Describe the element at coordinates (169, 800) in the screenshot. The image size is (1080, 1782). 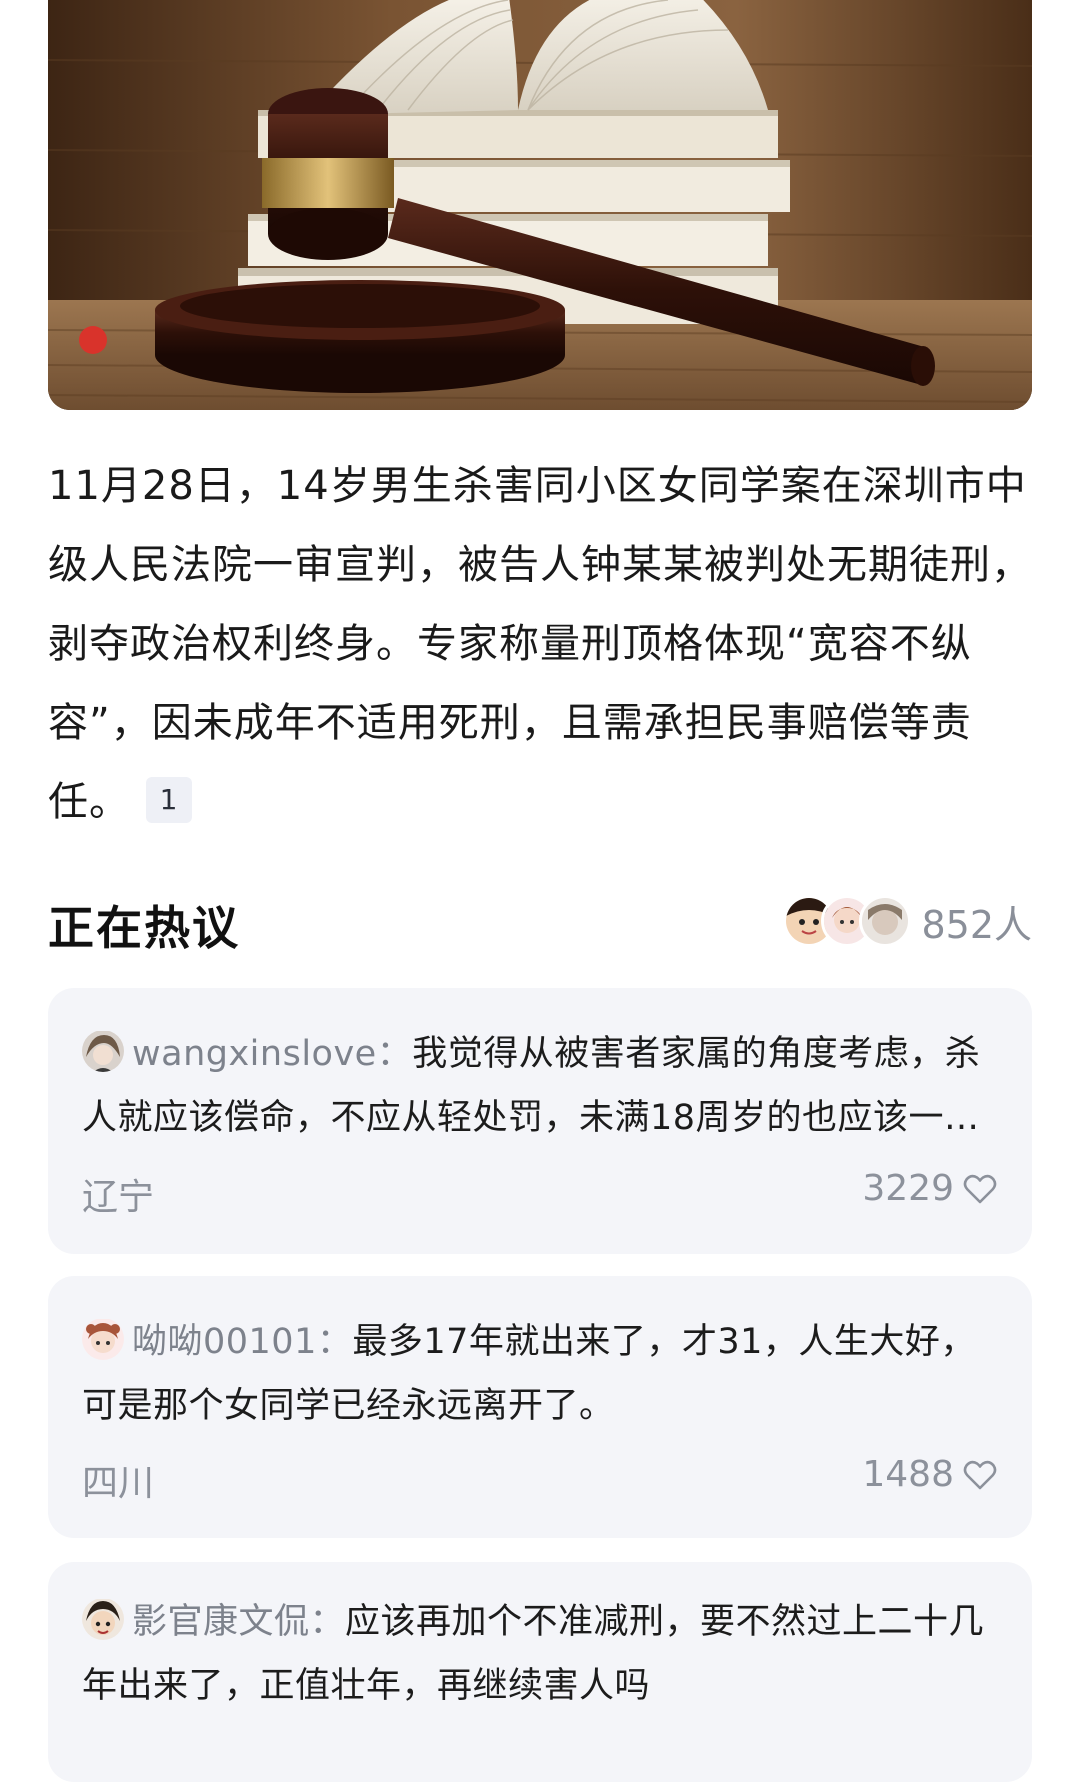
I see `reference-badge: 1` at that location.